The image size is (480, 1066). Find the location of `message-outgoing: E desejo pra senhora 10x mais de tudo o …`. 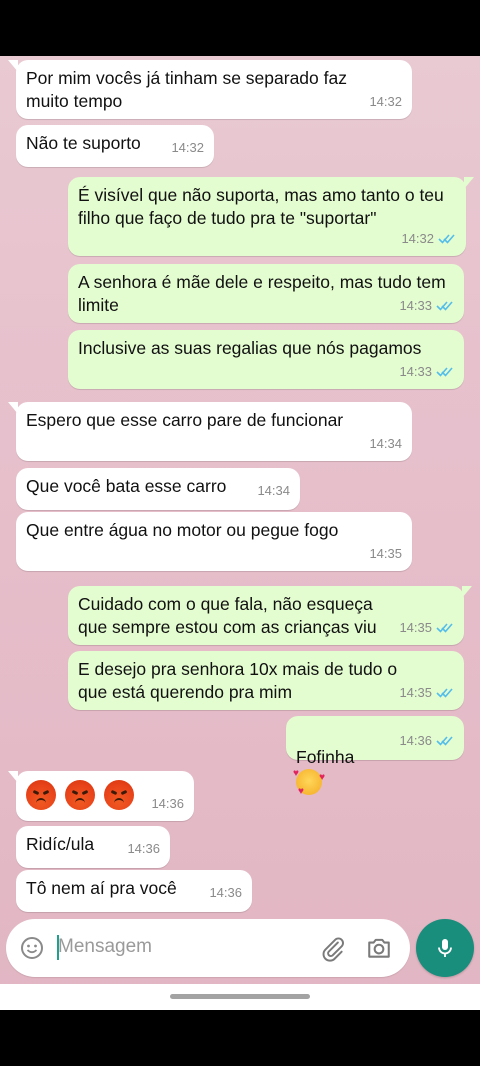

message-outgoing: E desejo pra senhora 10x mais de tudo o … is located at coordinates (266, 680).